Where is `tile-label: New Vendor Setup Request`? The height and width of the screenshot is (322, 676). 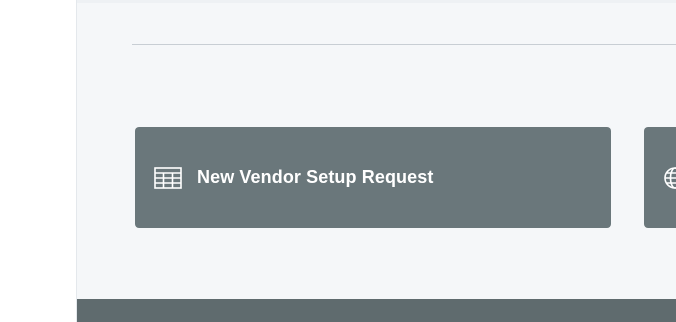 tile-label: New Vendor Setup Request is located at coordinates (315, 177).